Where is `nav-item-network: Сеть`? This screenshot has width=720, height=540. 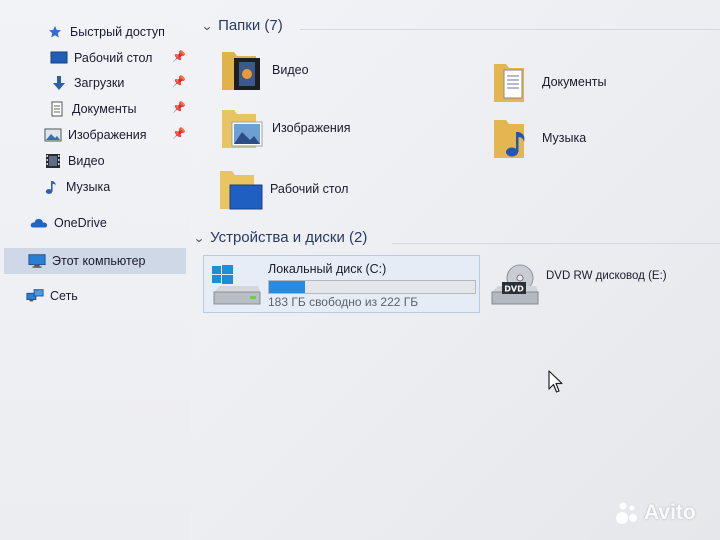 nav-item-network: Сеть is located at coordinates (52, 296).